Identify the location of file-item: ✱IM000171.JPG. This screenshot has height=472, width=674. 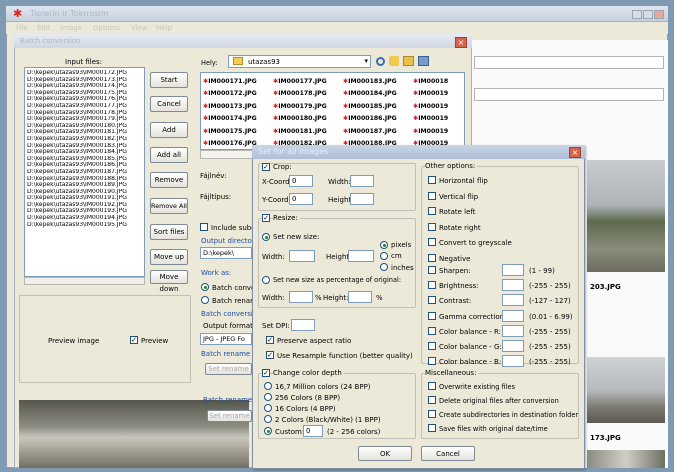
(230, 82).